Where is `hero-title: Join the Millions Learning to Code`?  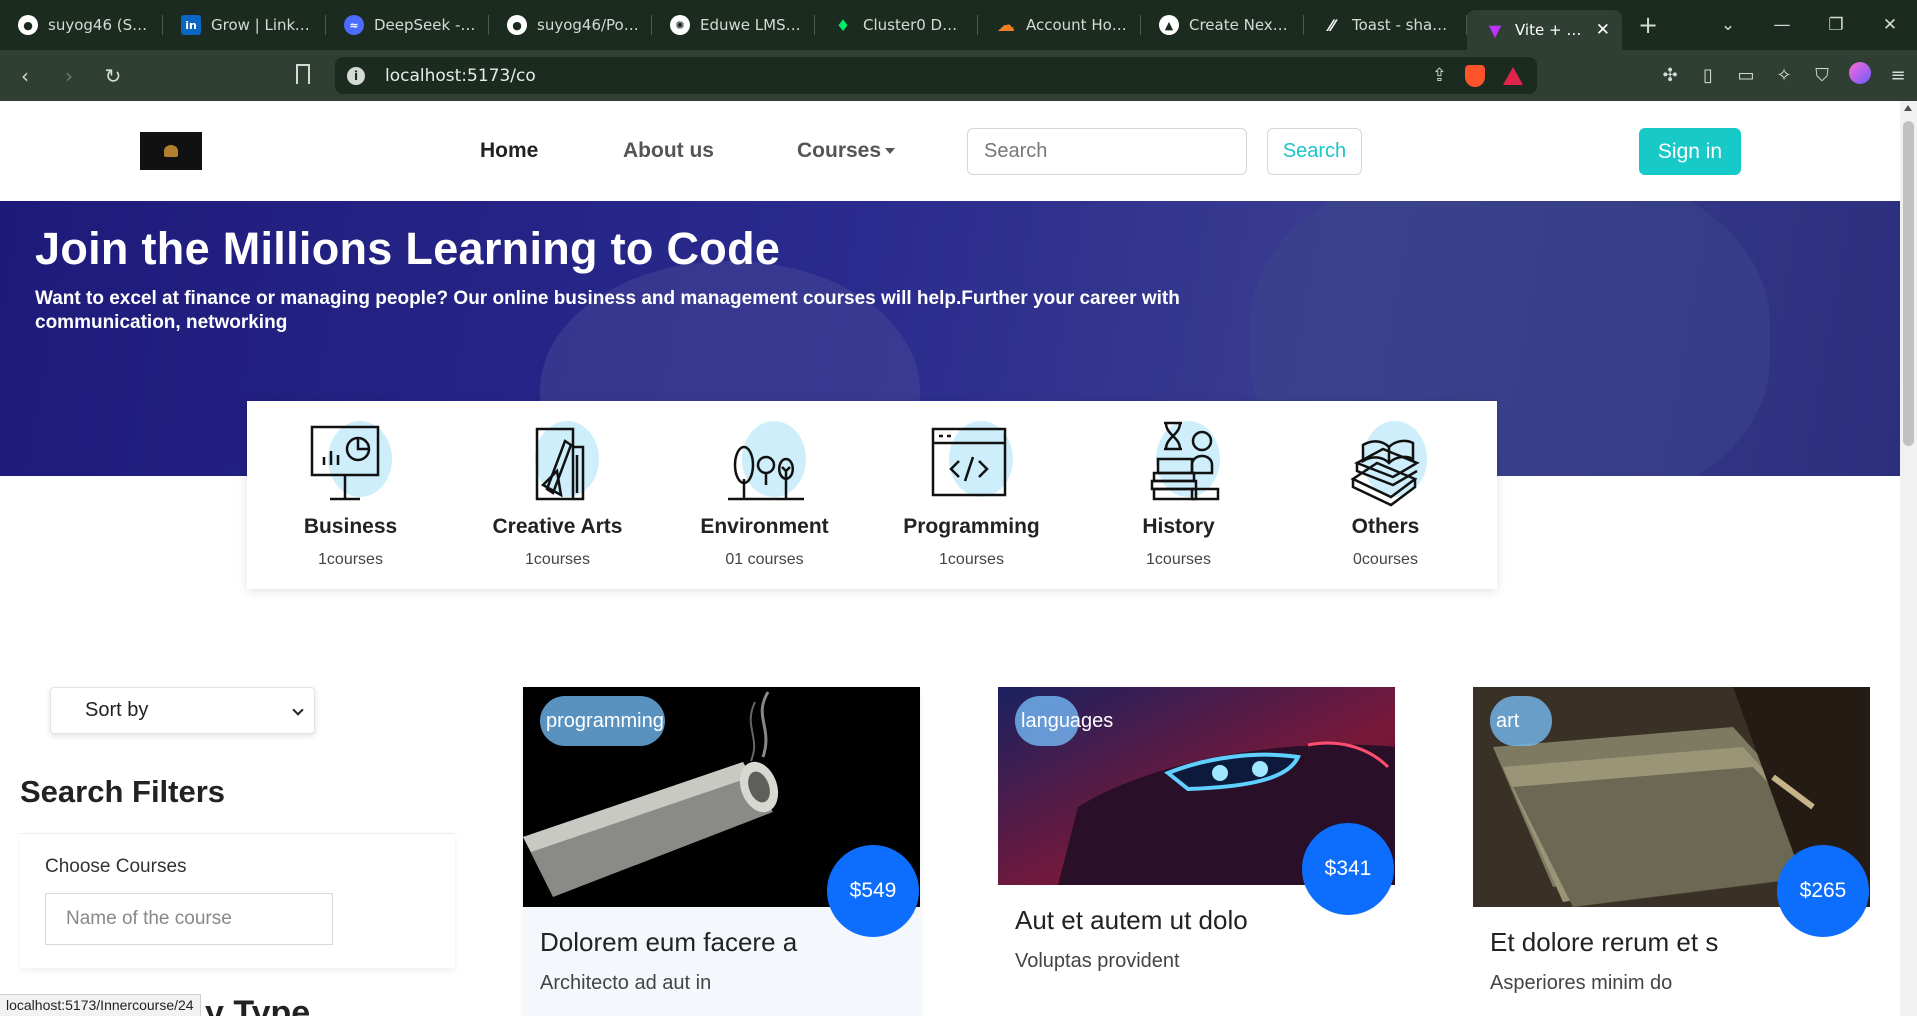
hero-title: Join the Millions Learning to Code is located at coordinates (408, 248).